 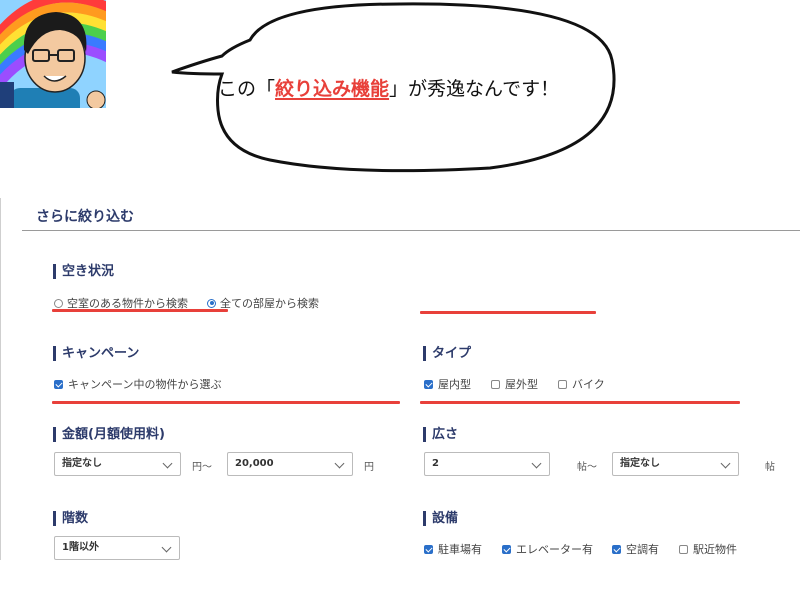 I want to click on floor-select: 1階以外, so click(x=117, y=548).